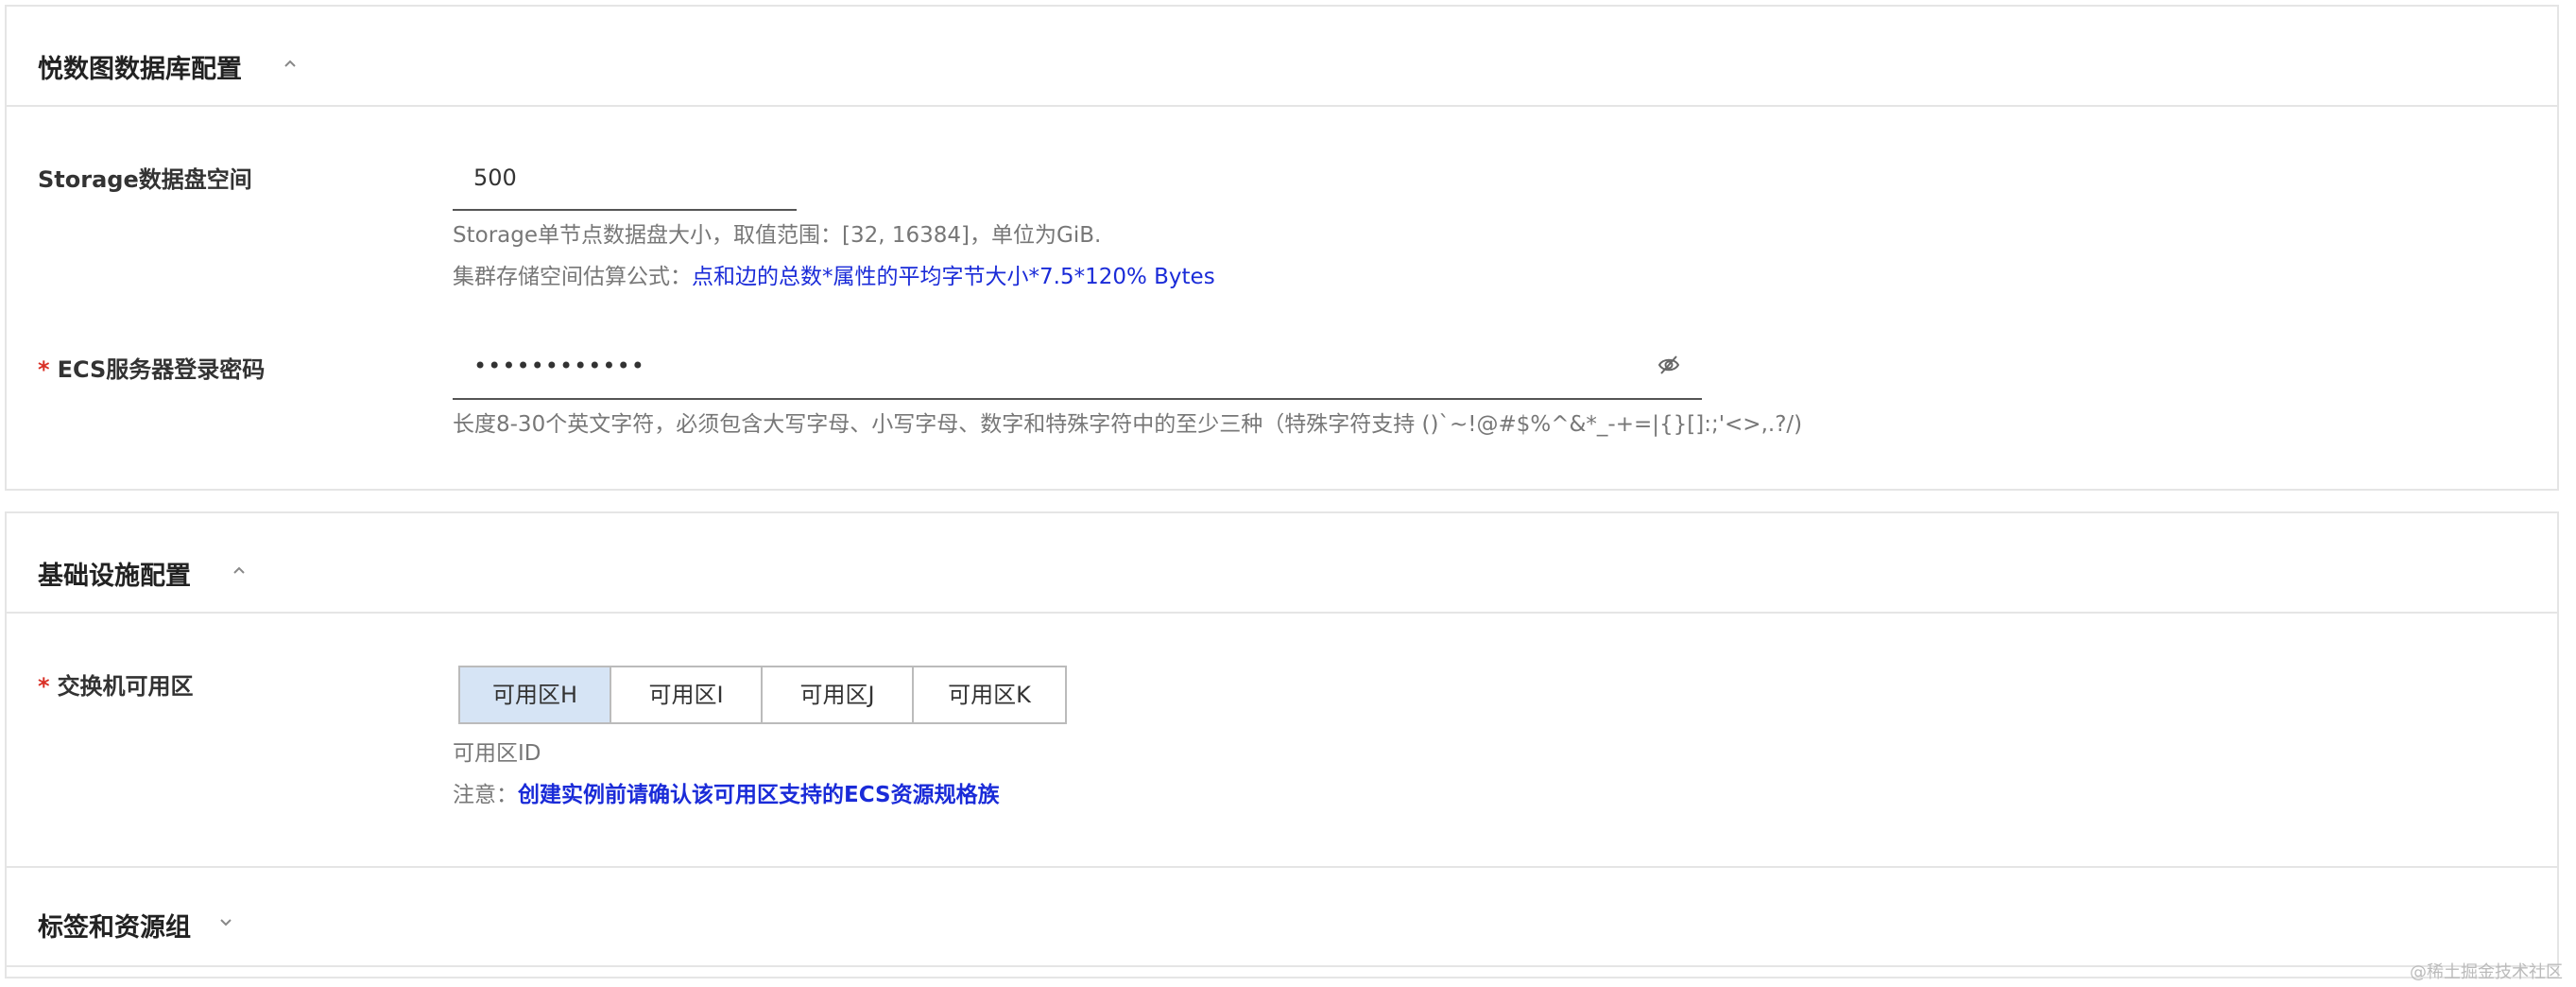 Image resolution: width=2576 pixels, height=987 pixels. What do you see at coordinates (953, 277) in the screenshot?
I see `formula-link: 点和边的总数*属性的平均字节大小*7.5*120% Bytes` at bounding box center [953, 277].